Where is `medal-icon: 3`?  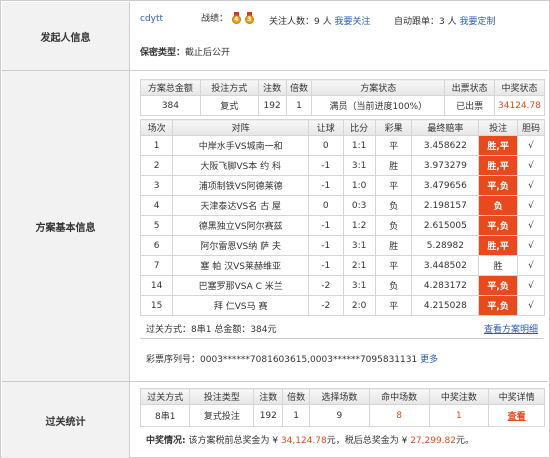 medal-icon: 3 is located at coordinates (249, 17).